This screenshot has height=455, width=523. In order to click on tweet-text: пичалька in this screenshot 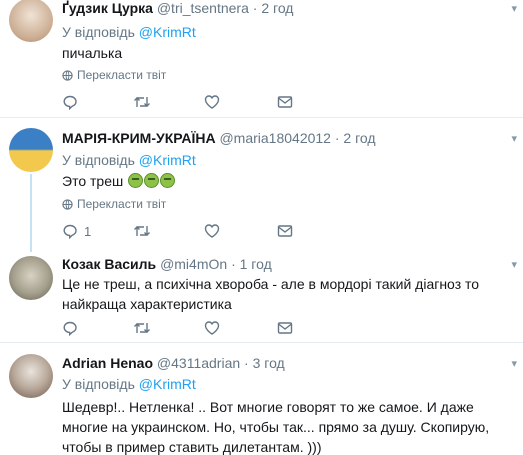, I will do `click(92, 53)`.